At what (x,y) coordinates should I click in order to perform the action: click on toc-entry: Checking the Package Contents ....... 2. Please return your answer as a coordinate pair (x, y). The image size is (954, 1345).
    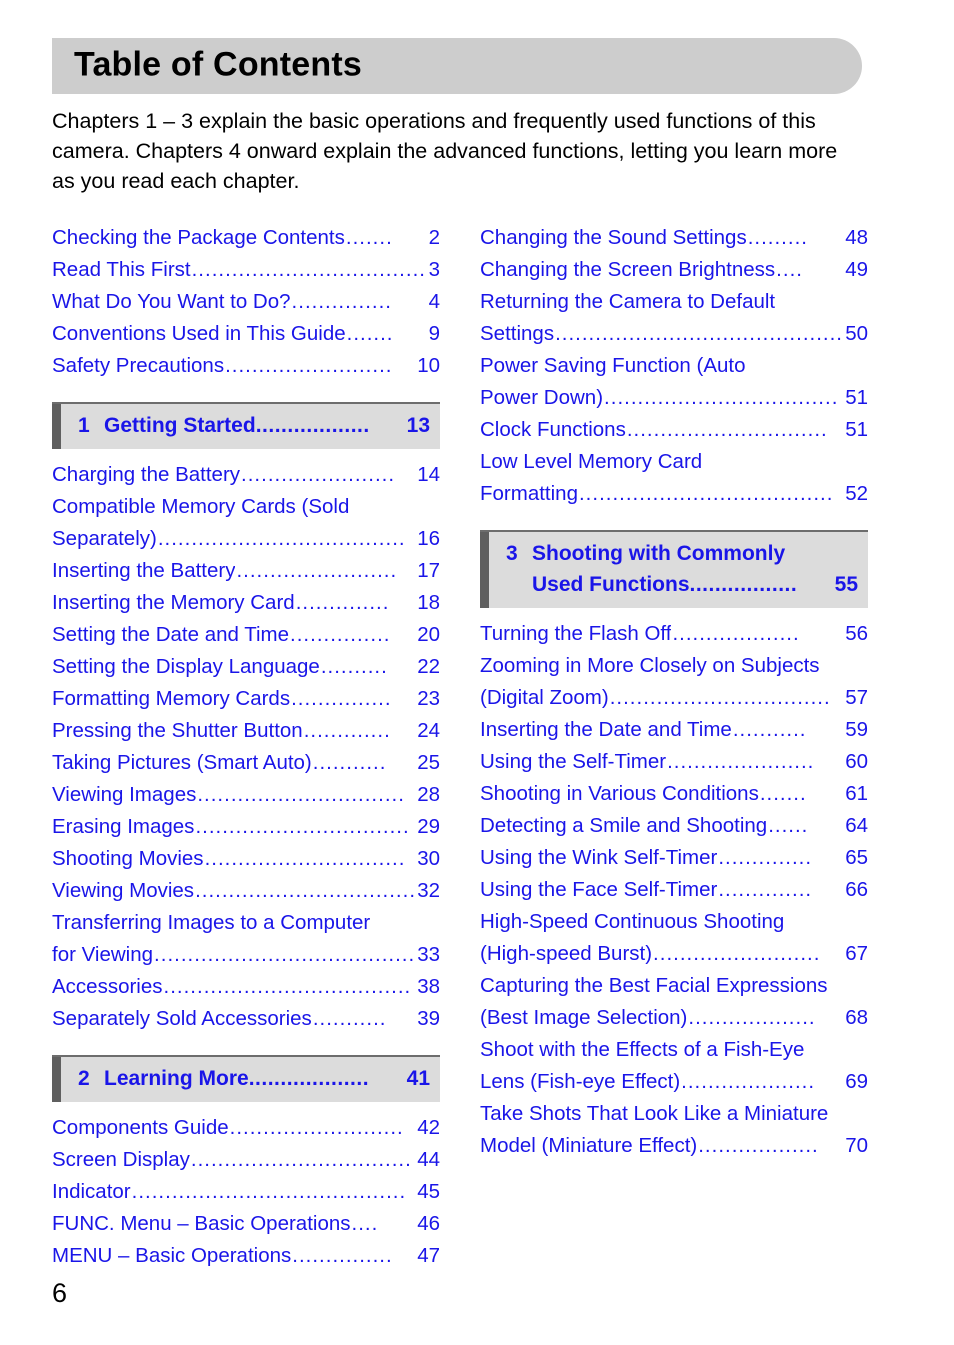
    Looking at the image, I should click on (246, 238).